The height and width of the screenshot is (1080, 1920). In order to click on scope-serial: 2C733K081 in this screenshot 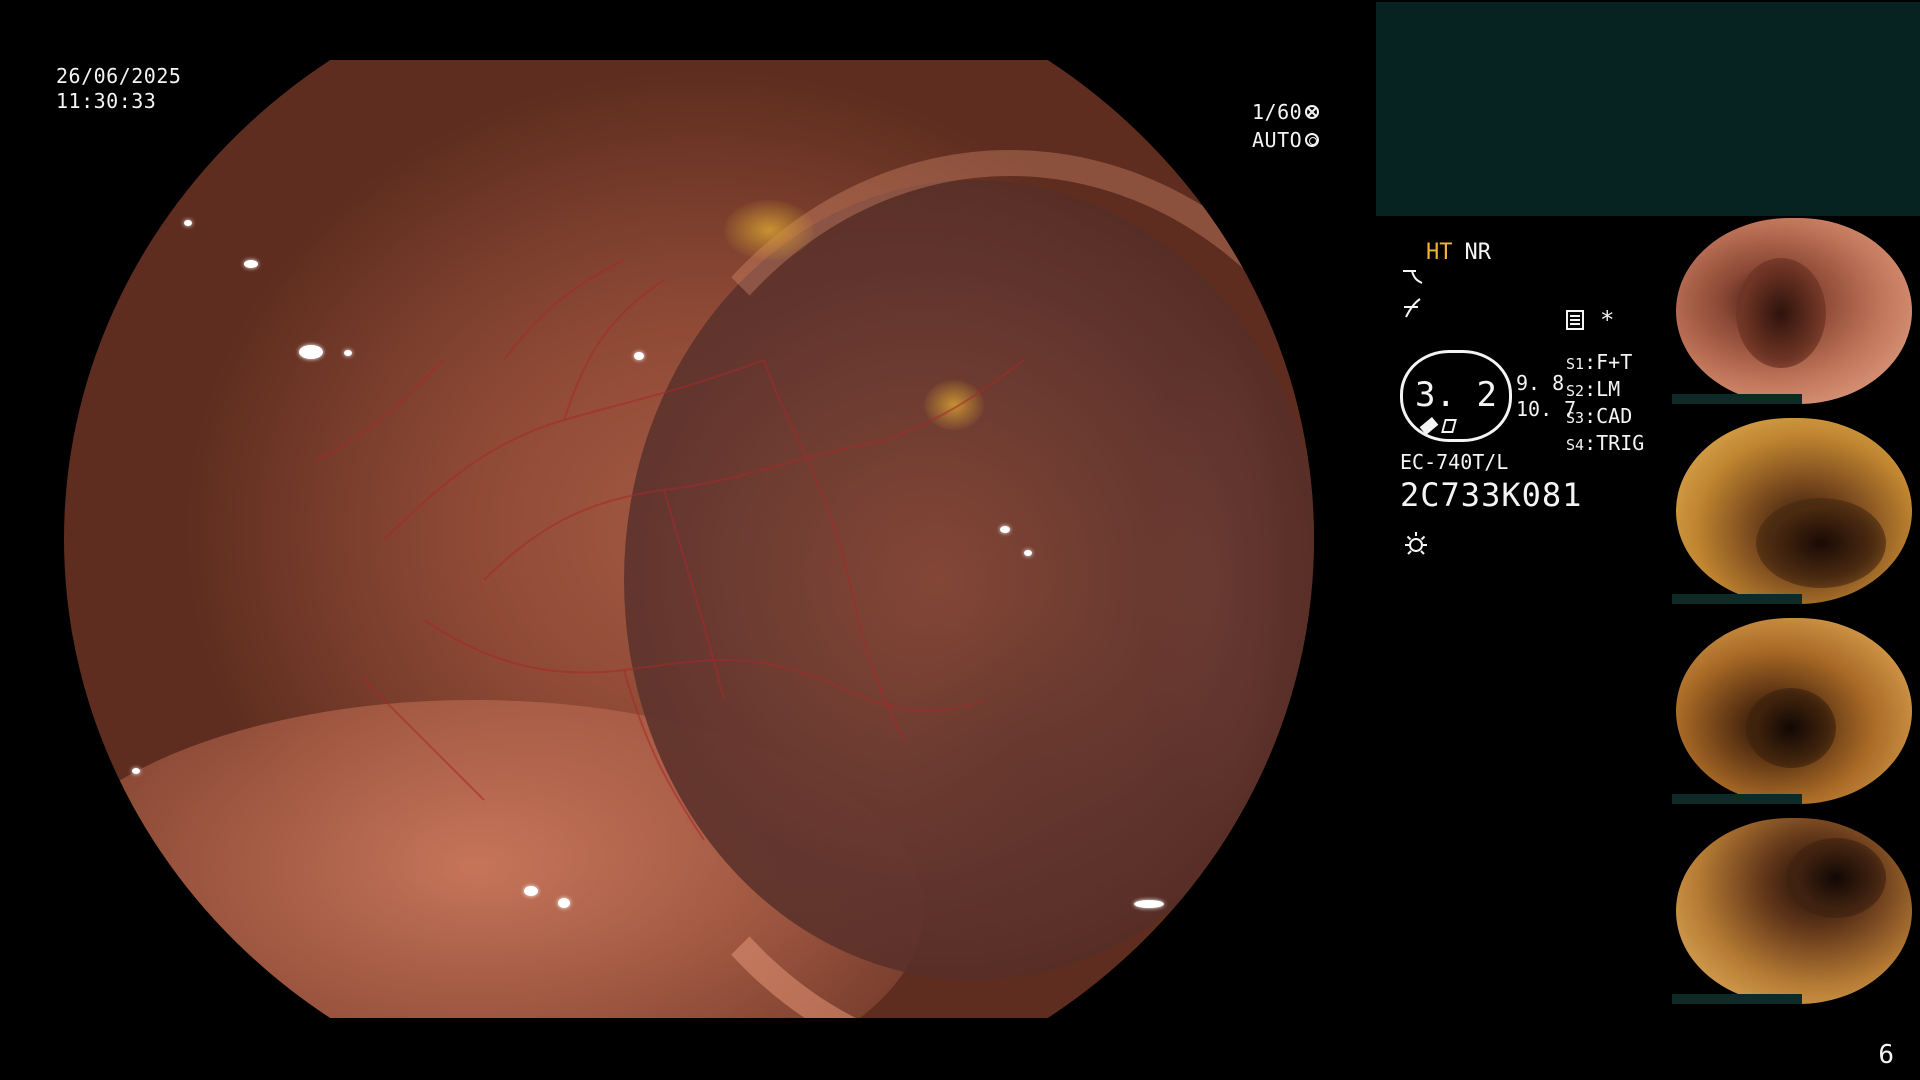, I will do `click(1491, 495)`.